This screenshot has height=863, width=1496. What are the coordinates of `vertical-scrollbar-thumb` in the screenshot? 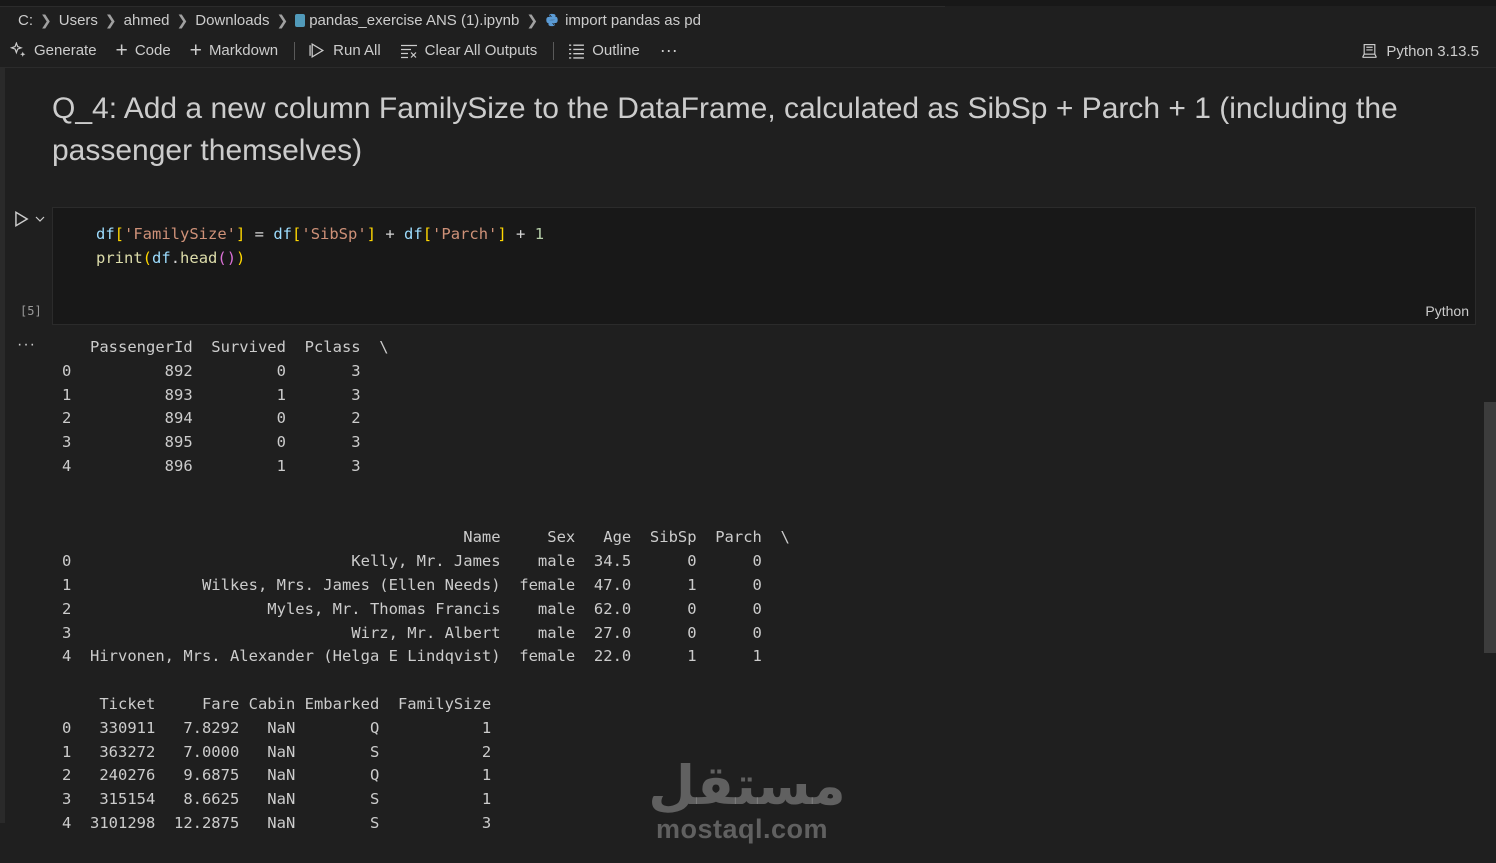 It's located at (1490, 527).